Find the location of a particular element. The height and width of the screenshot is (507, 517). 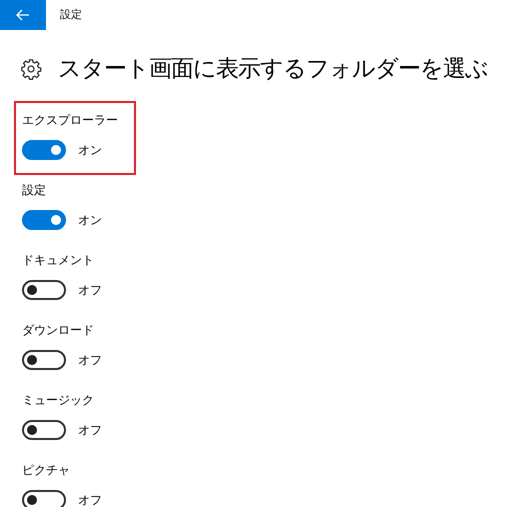

folder-label: エクスプローラー is located at coordinates (70, 120).